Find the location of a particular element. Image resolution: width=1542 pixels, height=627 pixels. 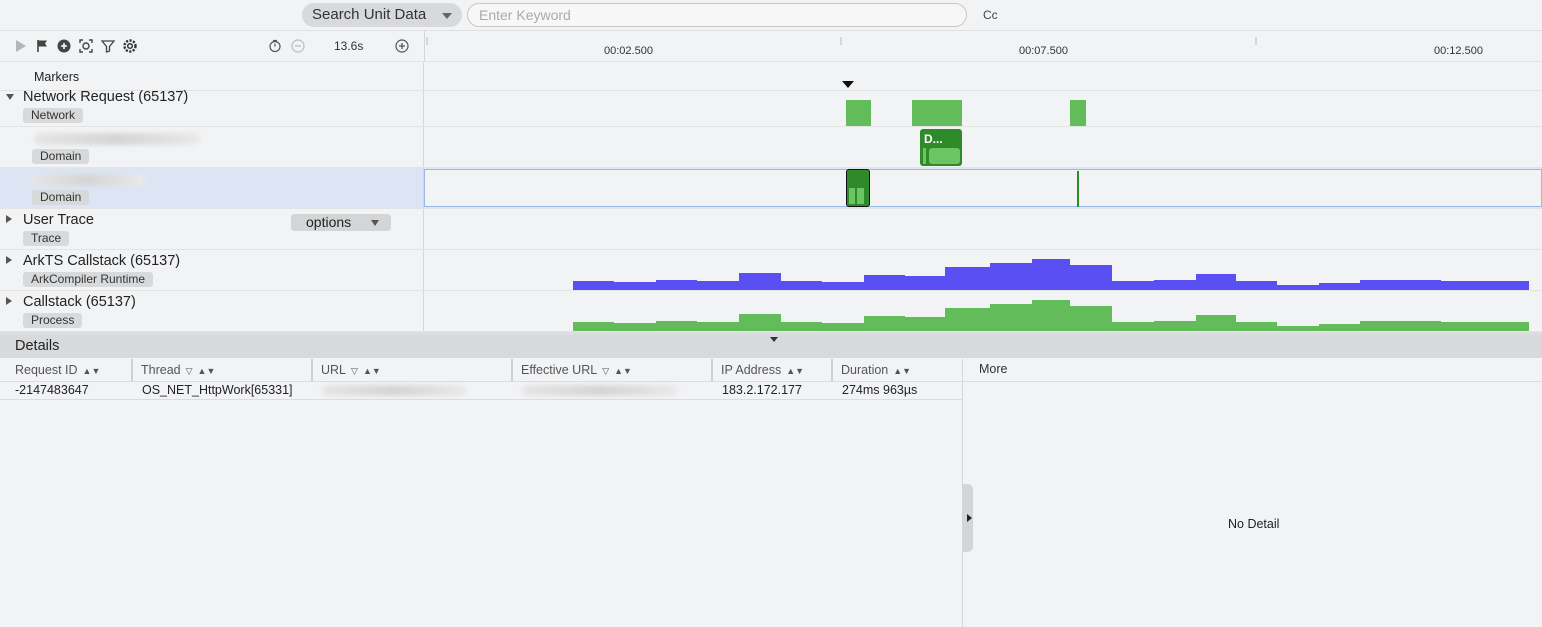

ruler-tick-label: 00:12.500 is located at coordinates (1458, 51).